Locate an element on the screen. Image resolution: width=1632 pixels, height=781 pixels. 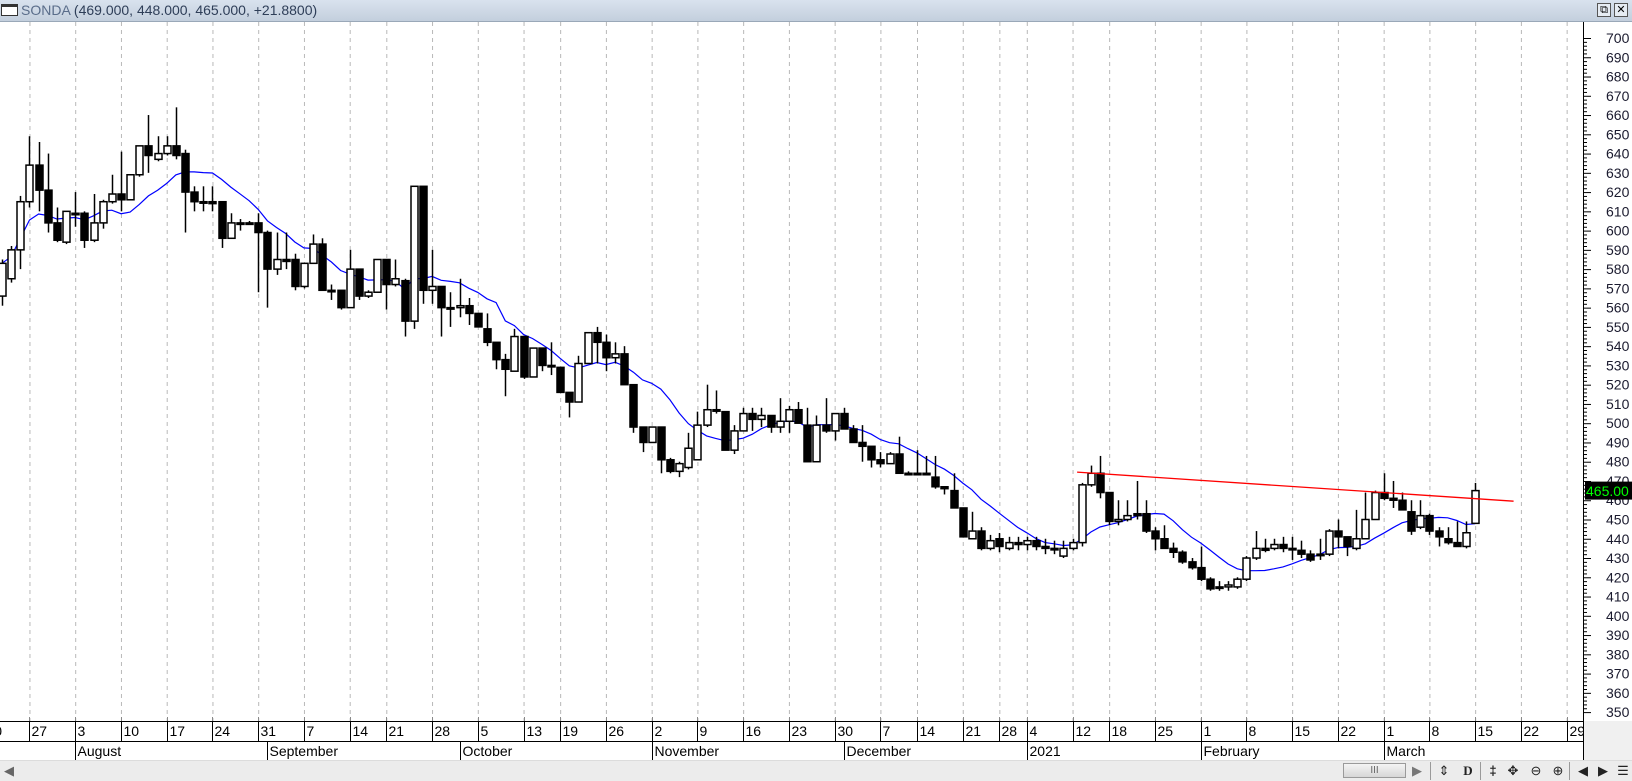
price-tick-label: 600 is located at coordinates (1618, 231).